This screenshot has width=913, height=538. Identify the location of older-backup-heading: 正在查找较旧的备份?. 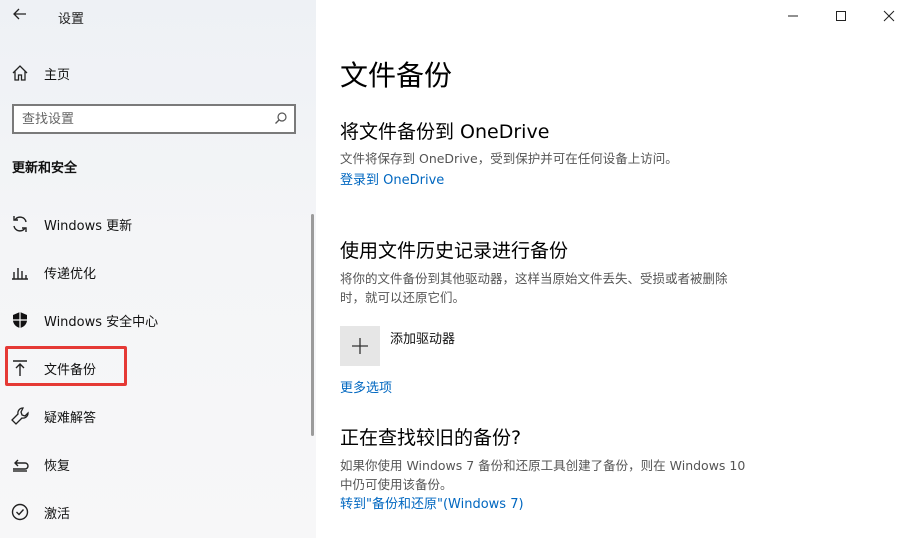
(431, 438).